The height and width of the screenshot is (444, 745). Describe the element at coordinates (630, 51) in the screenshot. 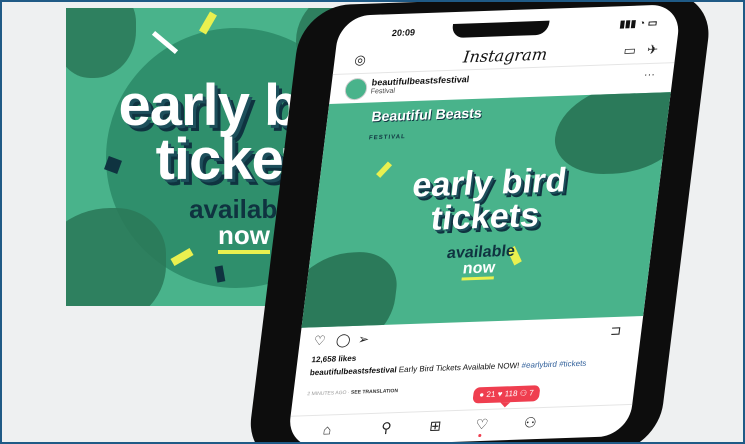

I see `igtv-icon: ▭` at that location.